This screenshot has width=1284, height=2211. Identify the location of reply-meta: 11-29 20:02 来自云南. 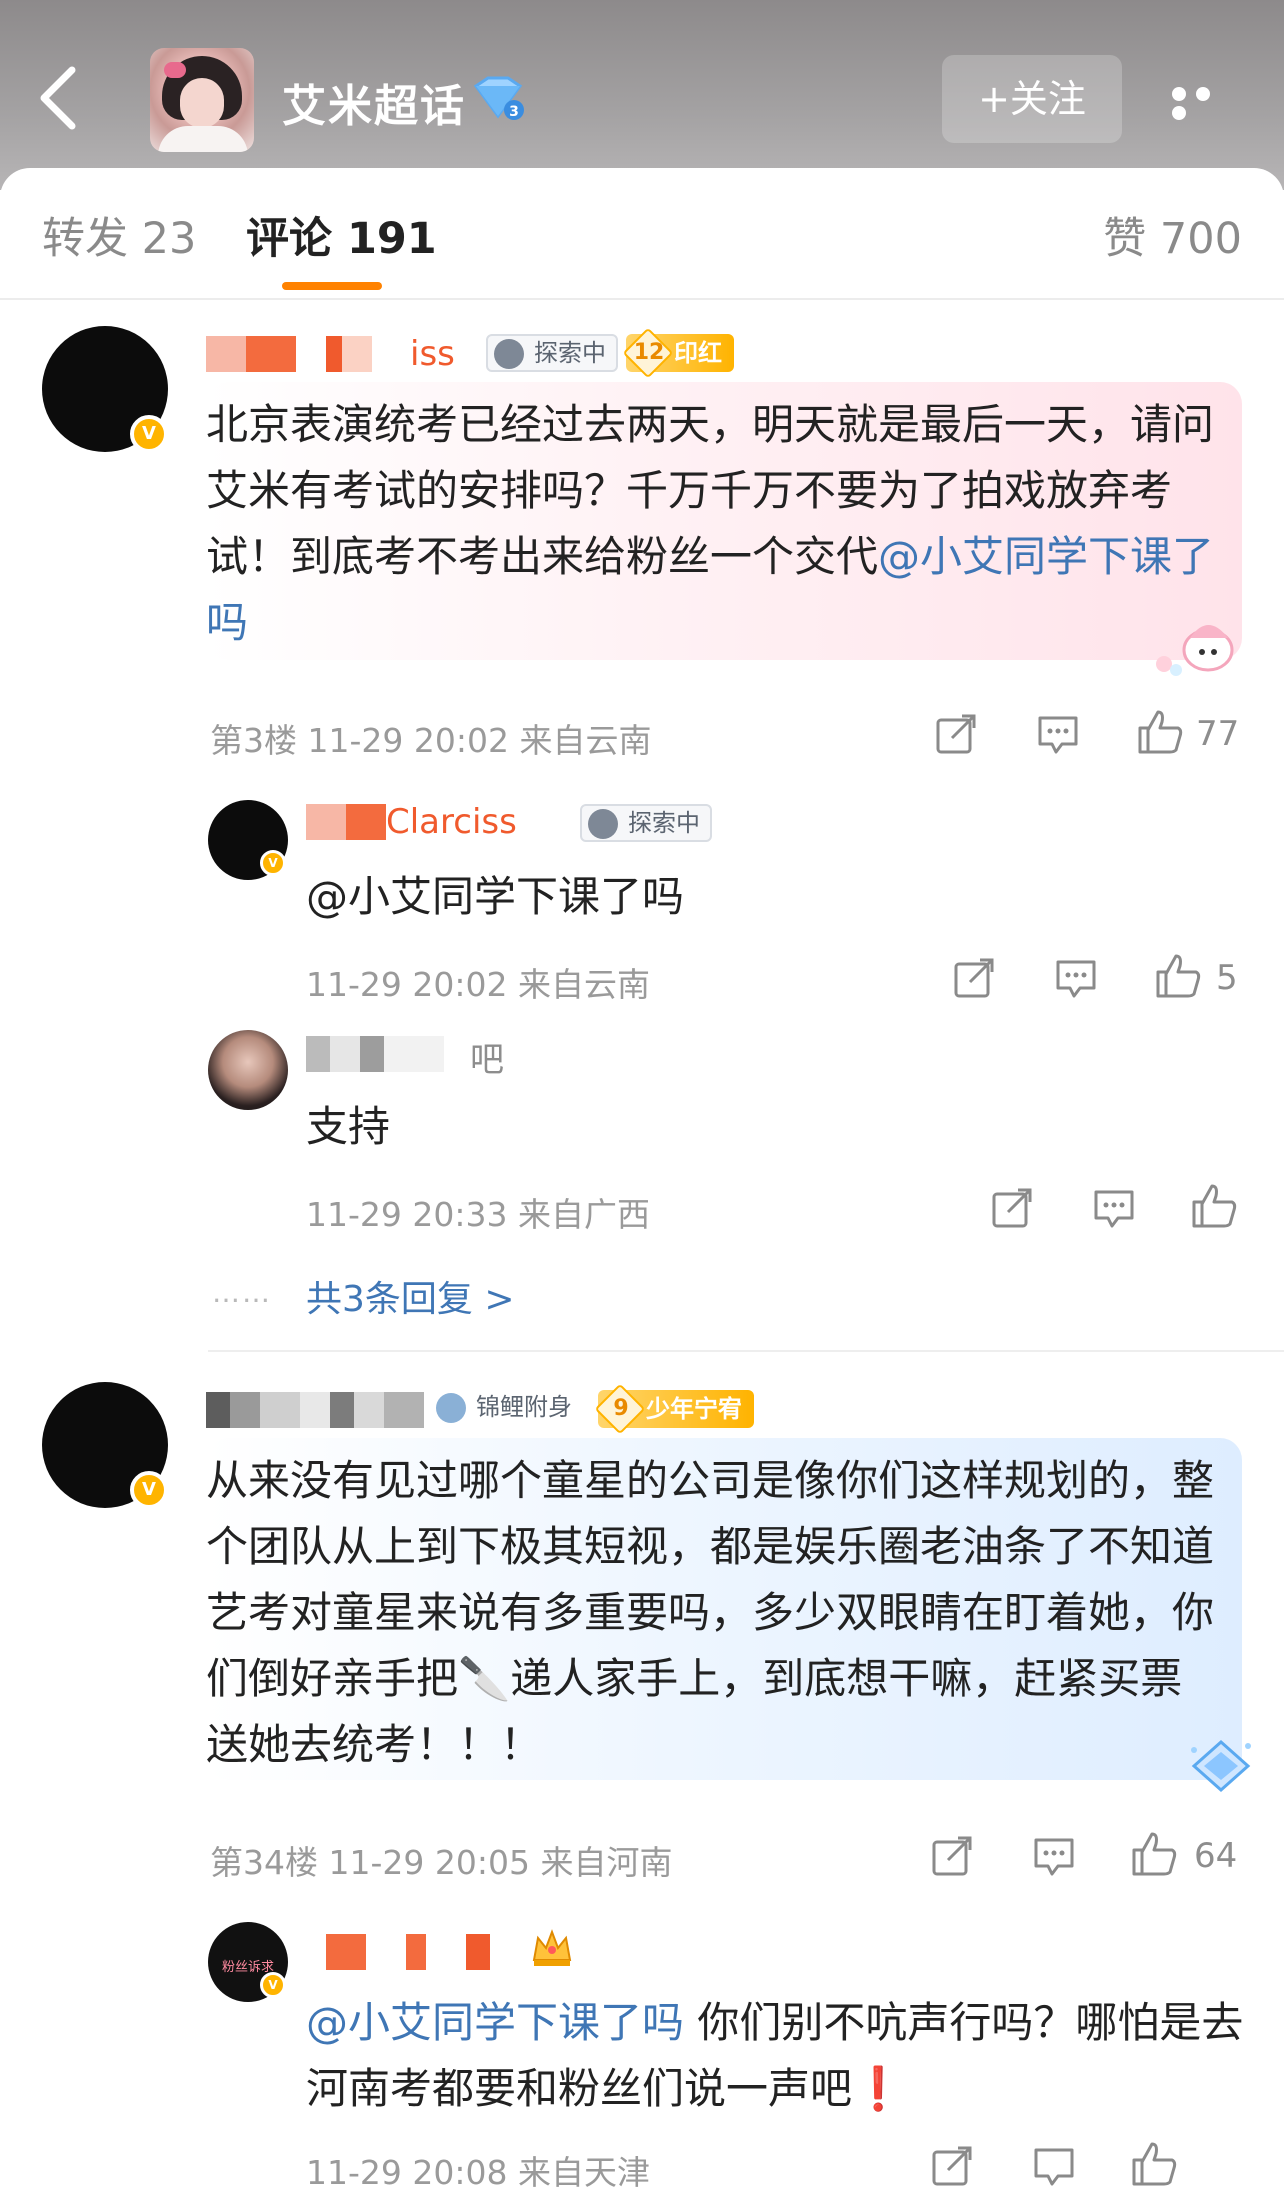
(478, 984).